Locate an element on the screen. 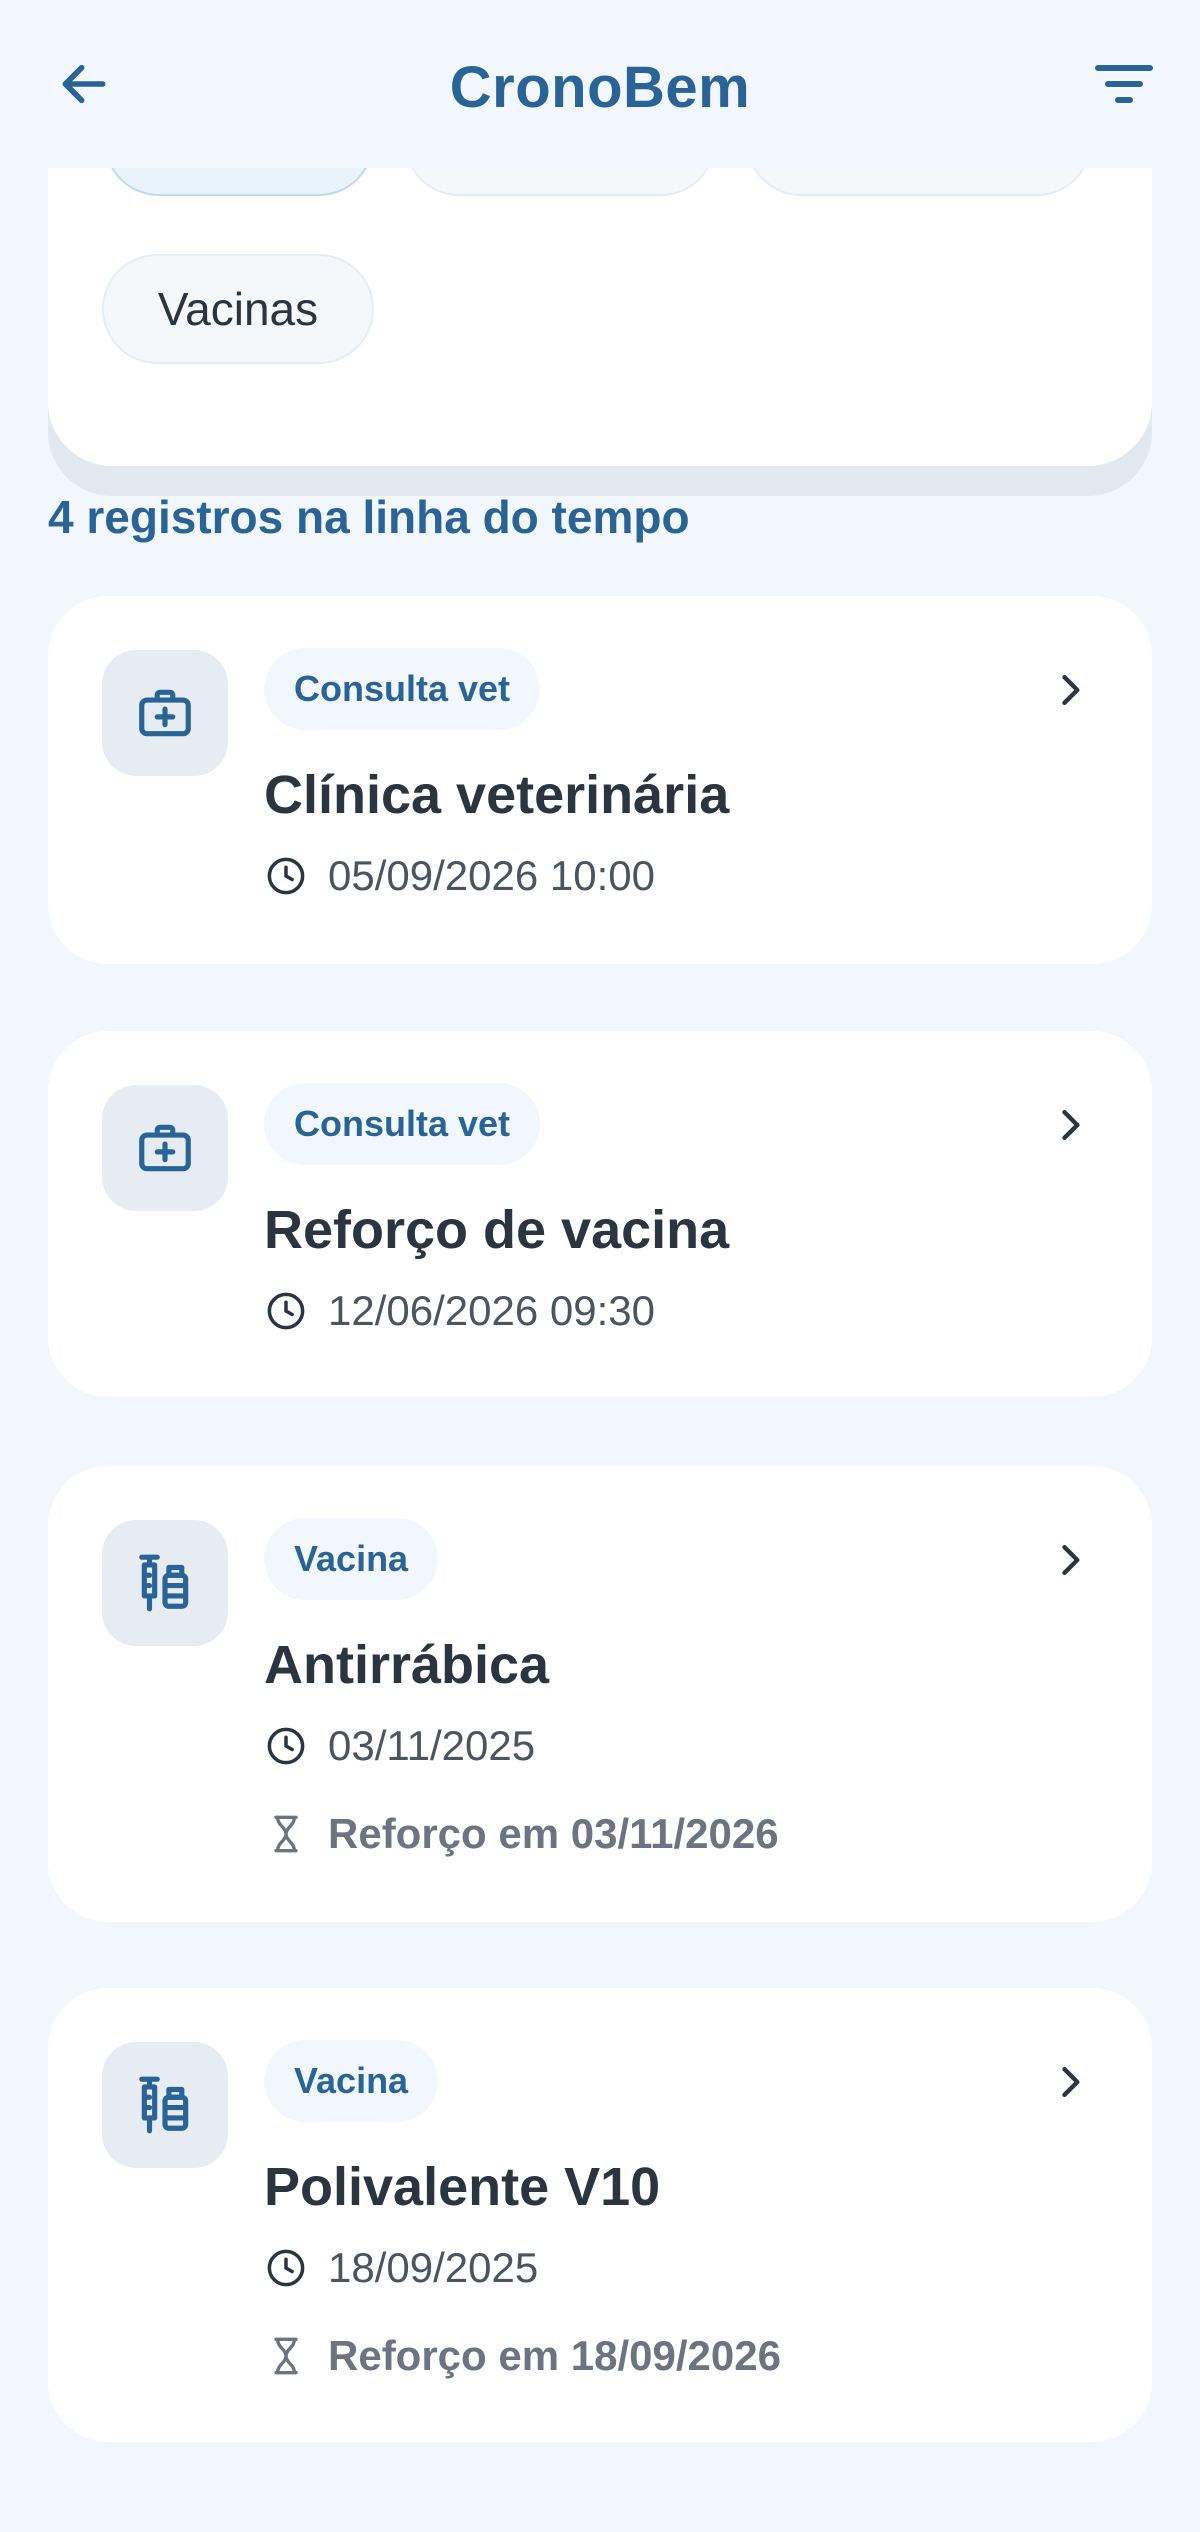 This screenshot has width=1200, height=2532. record-datetime: 05/09/2026 10:00 is located at coordinates (459, 876).